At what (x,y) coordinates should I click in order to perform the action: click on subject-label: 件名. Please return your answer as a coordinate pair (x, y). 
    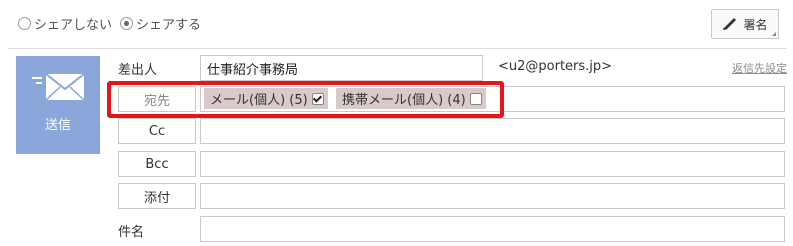
    Looking at the image, I should click on (131, 232).